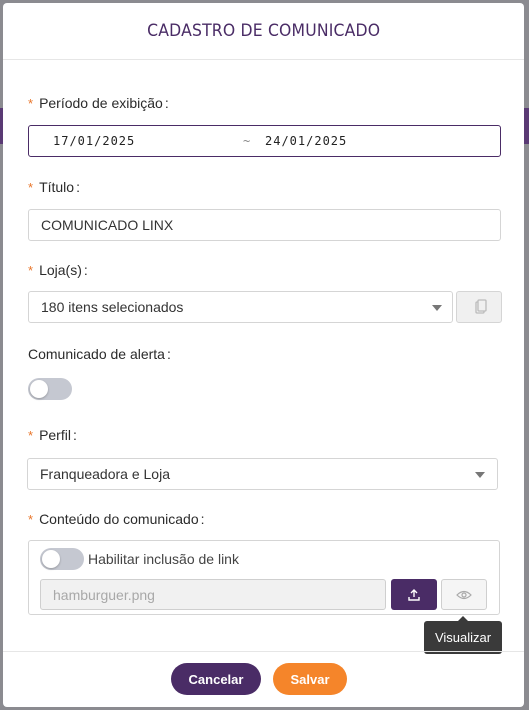 Image resolution: width=529 pixels, height=710 pixels. I want to click on save-button: Salvar, so click(310, 679).